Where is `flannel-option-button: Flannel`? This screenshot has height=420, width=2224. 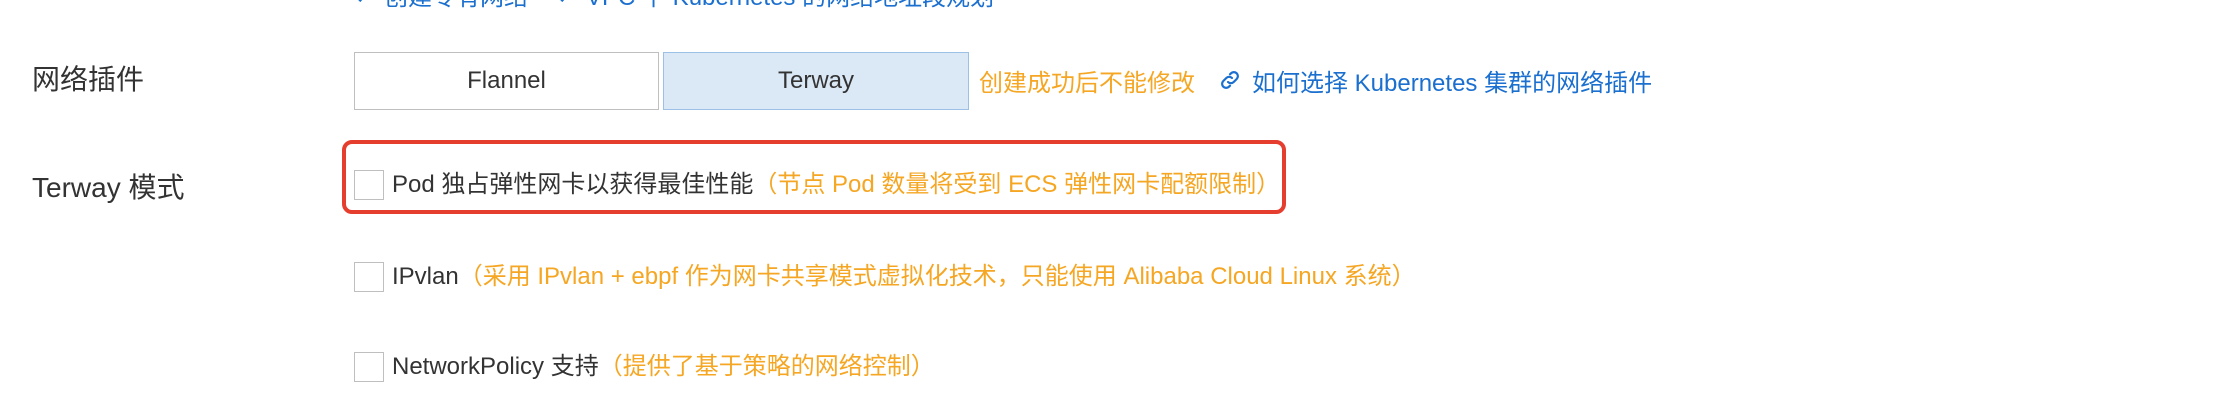 flannel-option-button: Flannel is located at coordinates (506, 81).